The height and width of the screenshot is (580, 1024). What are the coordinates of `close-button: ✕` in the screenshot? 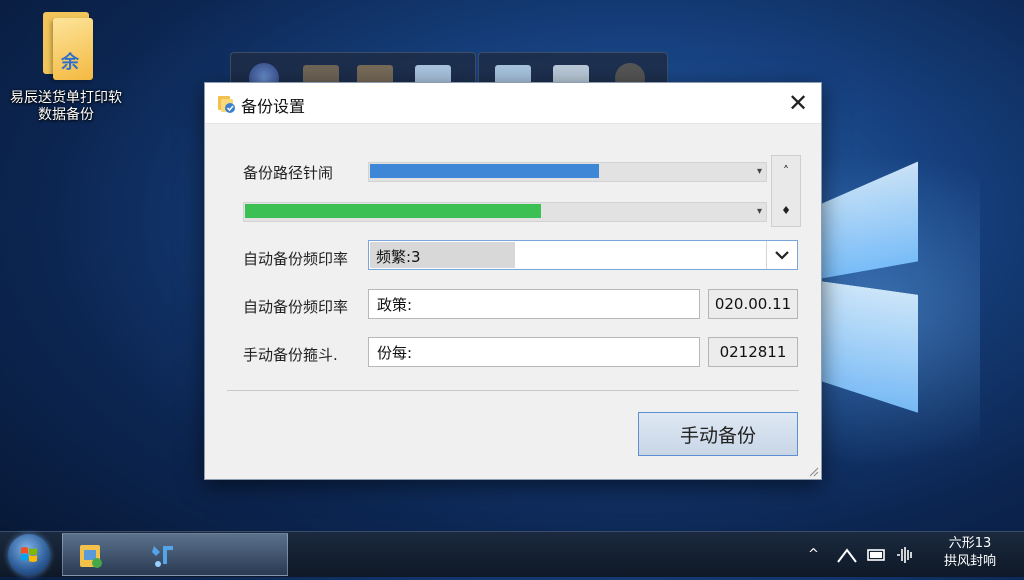 It's located at (798, 103).